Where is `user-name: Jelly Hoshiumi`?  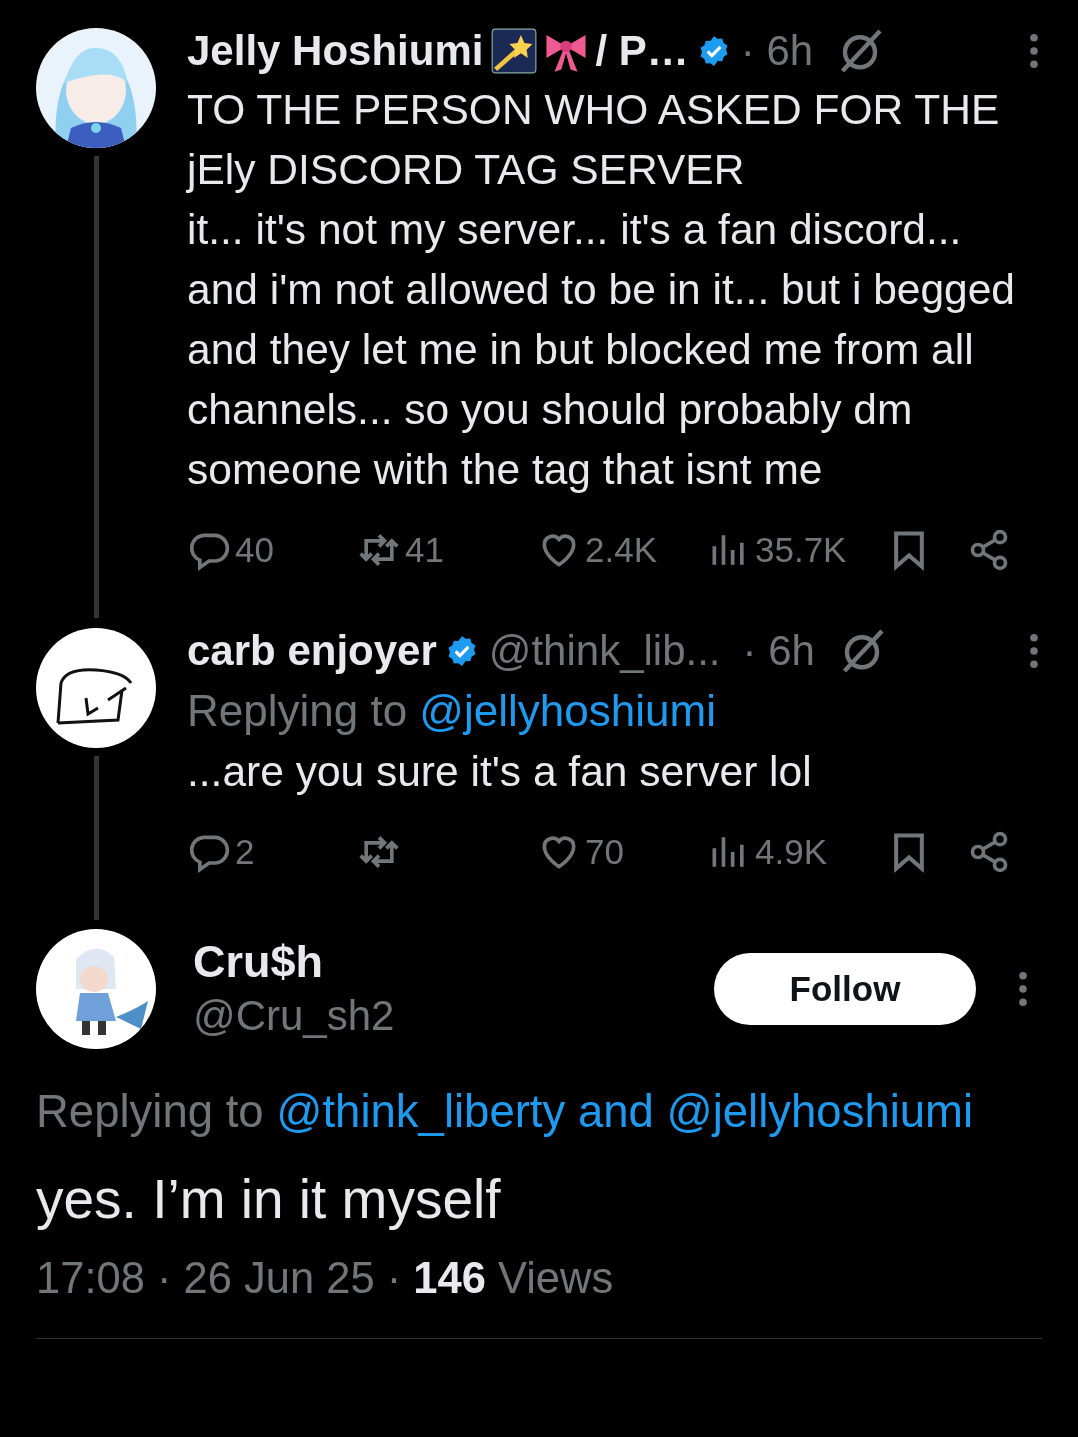
user-name: Jelly Hoshiumi is located at coordinates (335, 51).